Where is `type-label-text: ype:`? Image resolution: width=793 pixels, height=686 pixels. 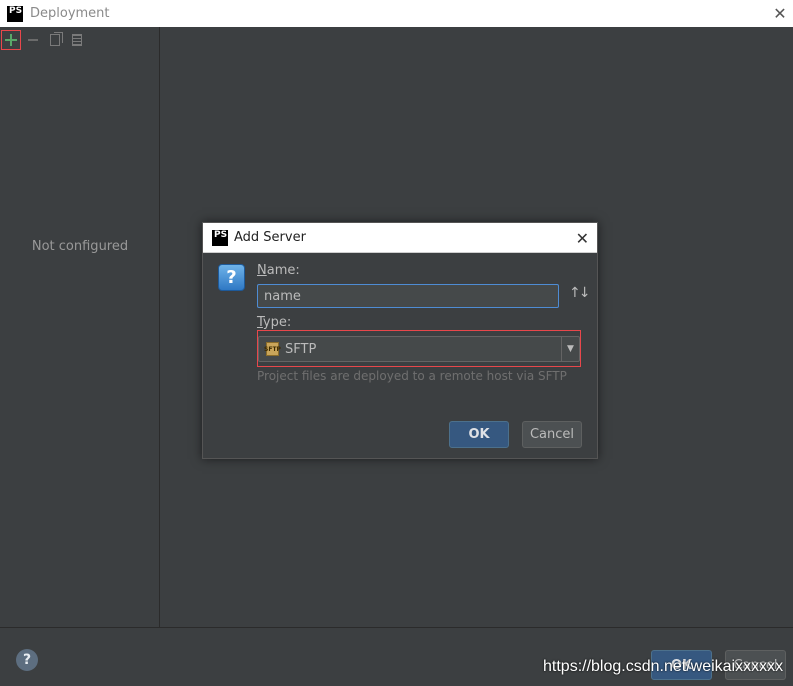 type-label-text: ype: is located at coordinates (277, 322).